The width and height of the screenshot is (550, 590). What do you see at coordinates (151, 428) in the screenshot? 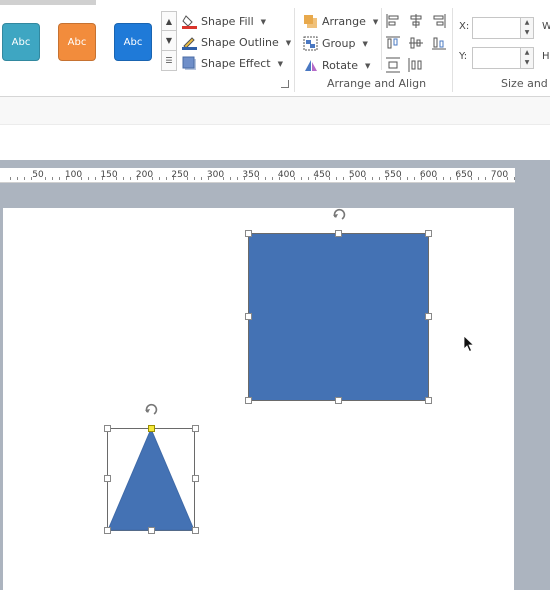
I see `adjust-handle` at bounding box center [151, 428].